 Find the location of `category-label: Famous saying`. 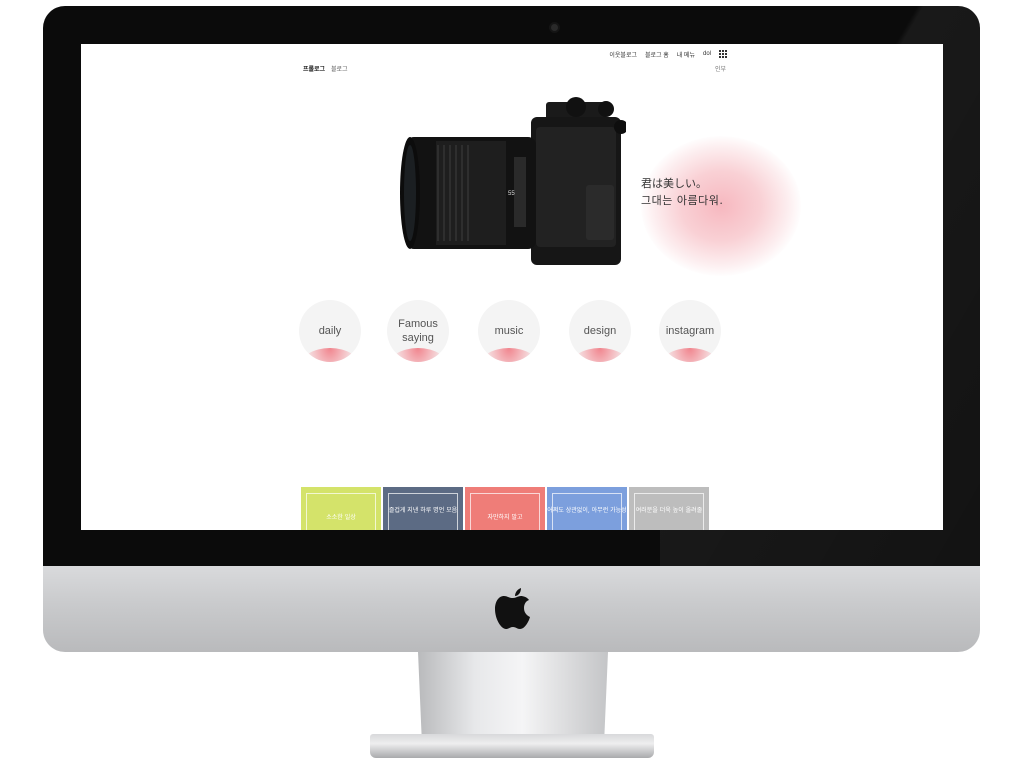

category-label: Famous saying is located at coordinates (418, 331).